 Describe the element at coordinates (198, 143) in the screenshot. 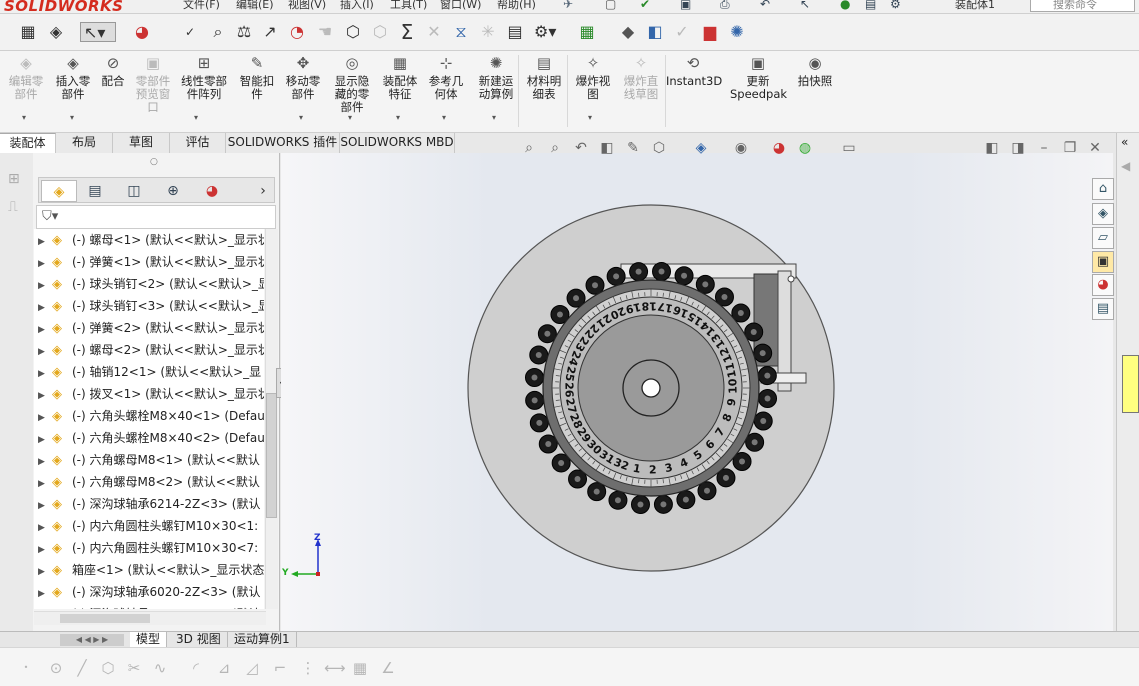

I see `tab-evaluate: 评估` at that location.